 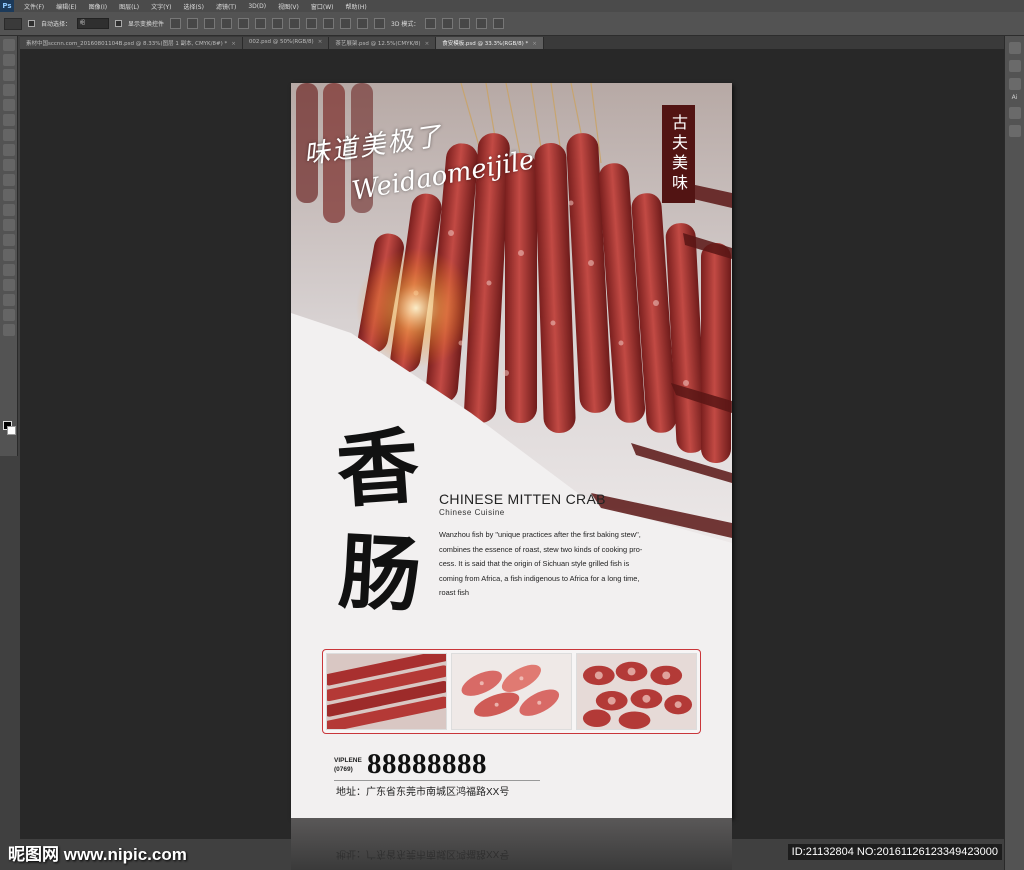 I want to click on menu-layer: 图层(L), so click(x=129, y=6).